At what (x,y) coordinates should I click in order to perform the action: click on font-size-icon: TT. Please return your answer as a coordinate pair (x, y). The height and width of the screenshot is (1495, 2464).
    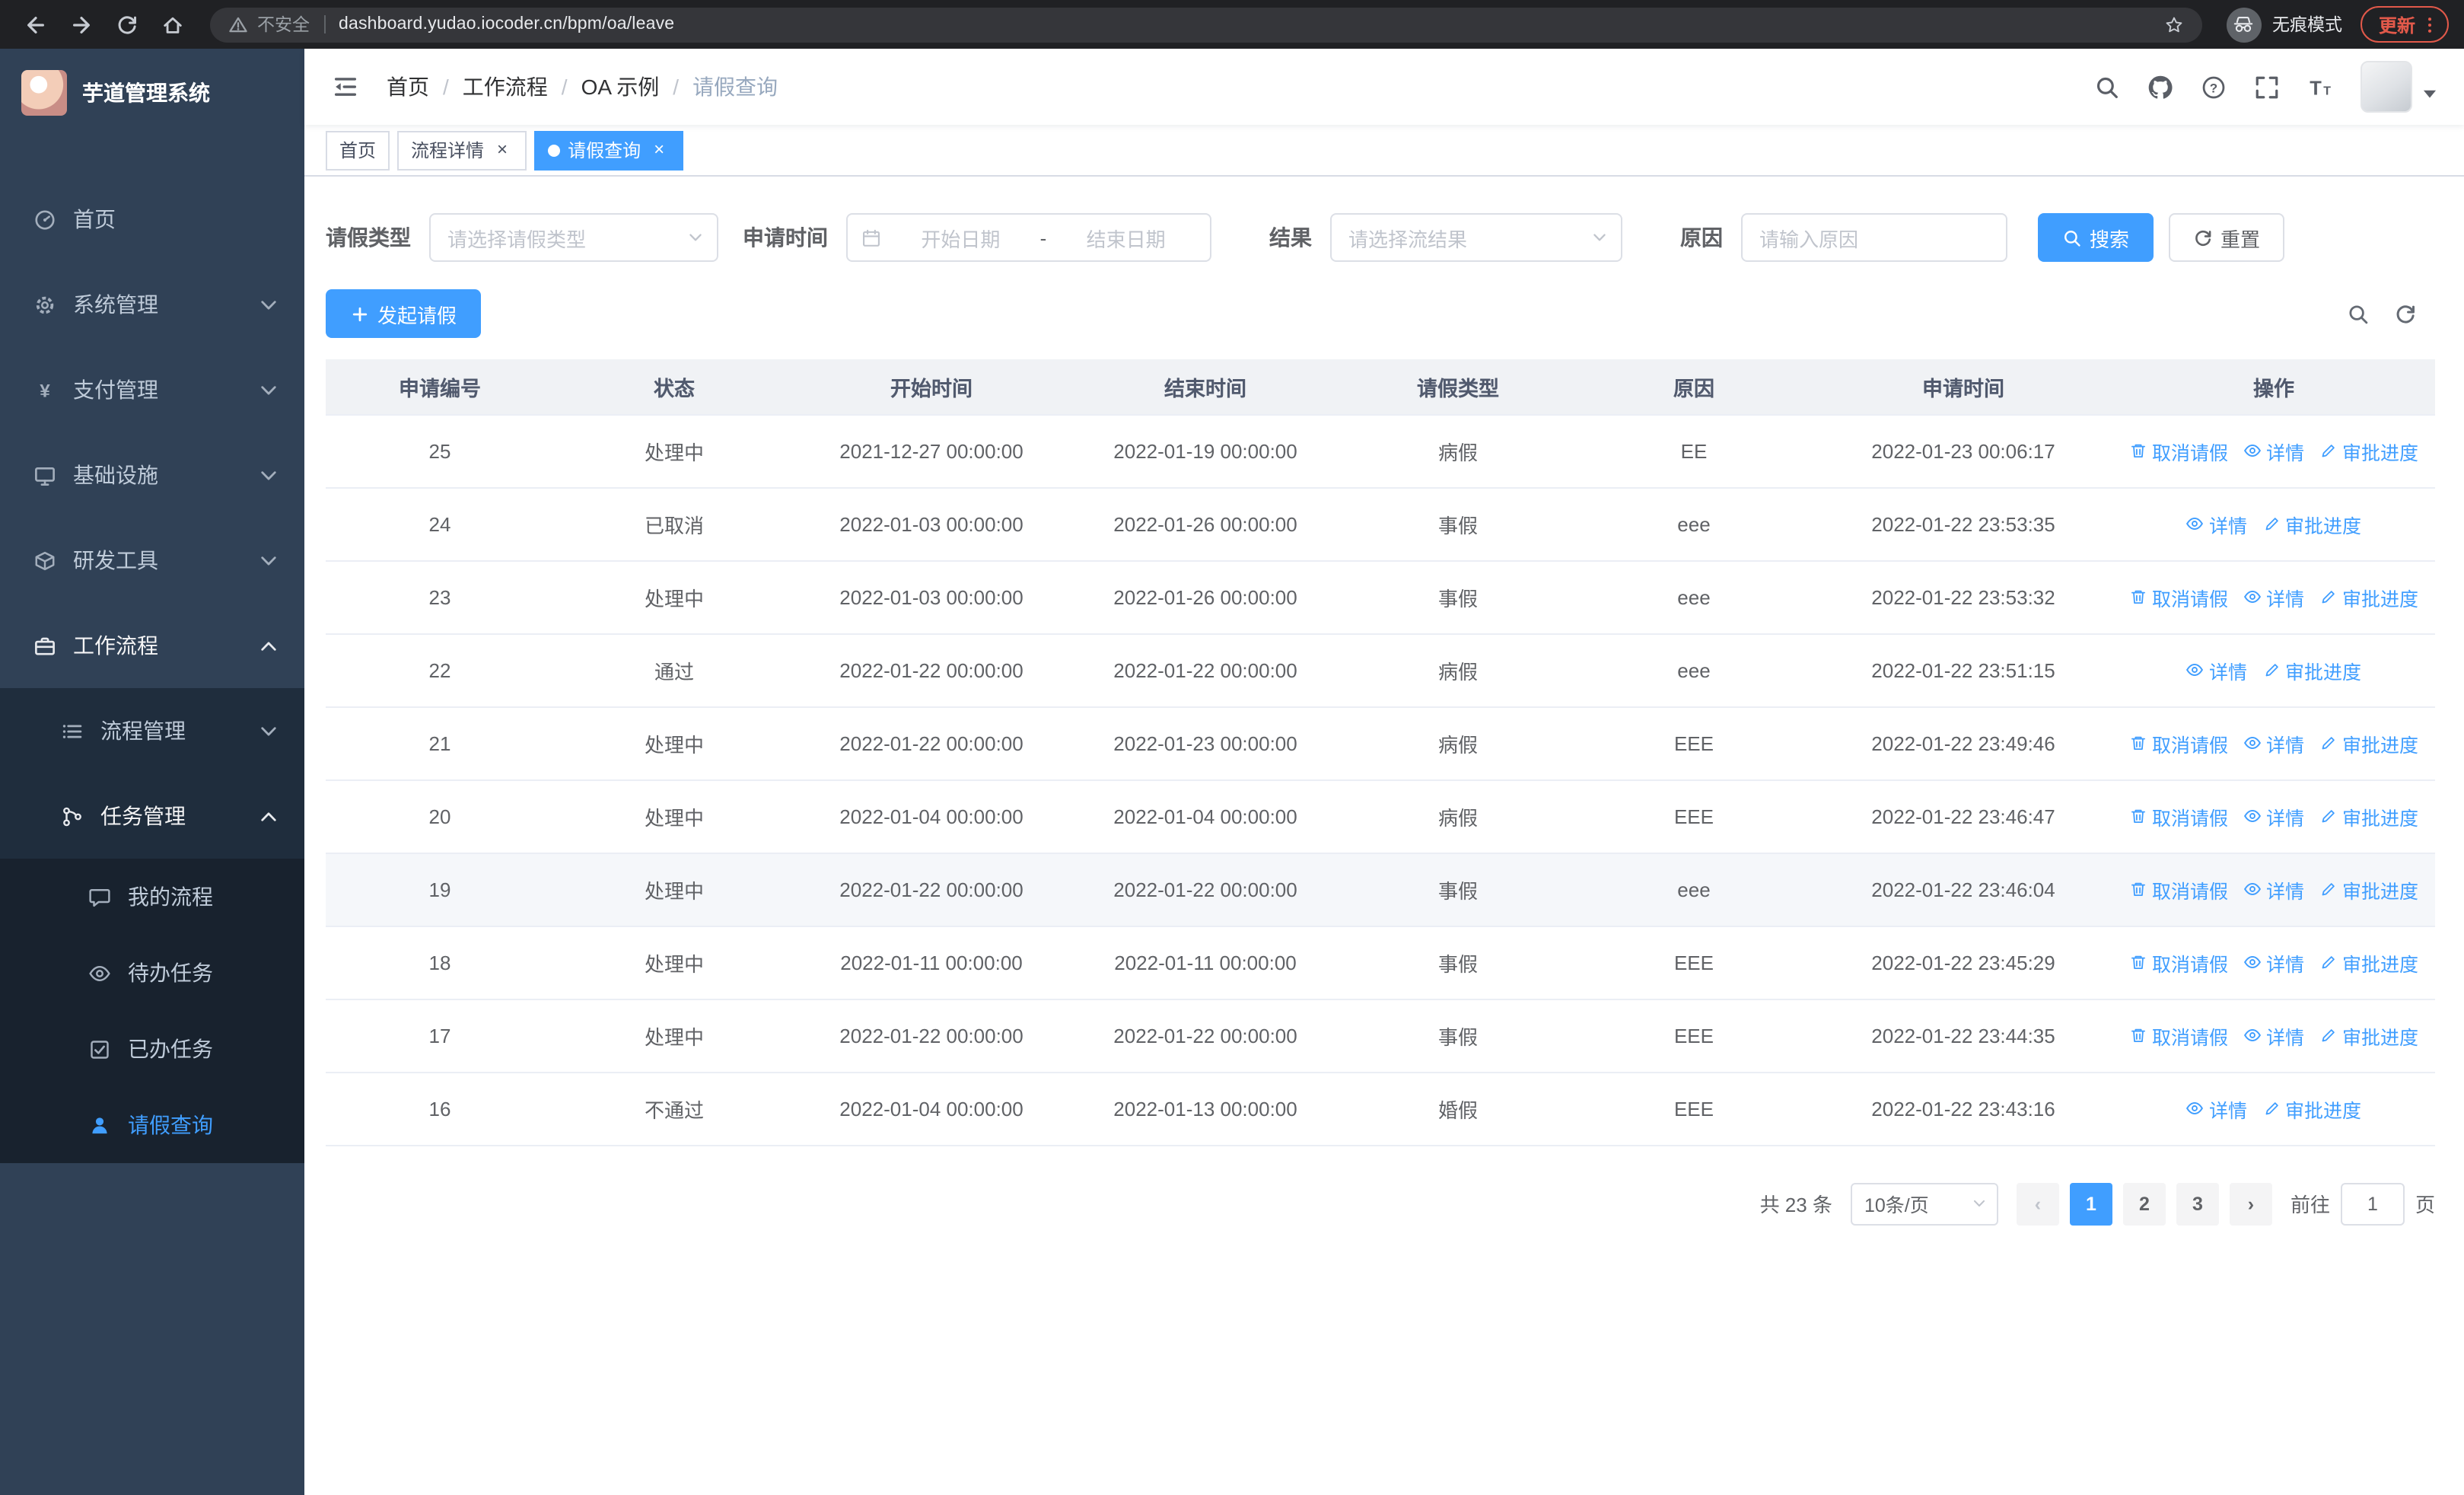
    Looking at the image, I should click on (2320, 87).